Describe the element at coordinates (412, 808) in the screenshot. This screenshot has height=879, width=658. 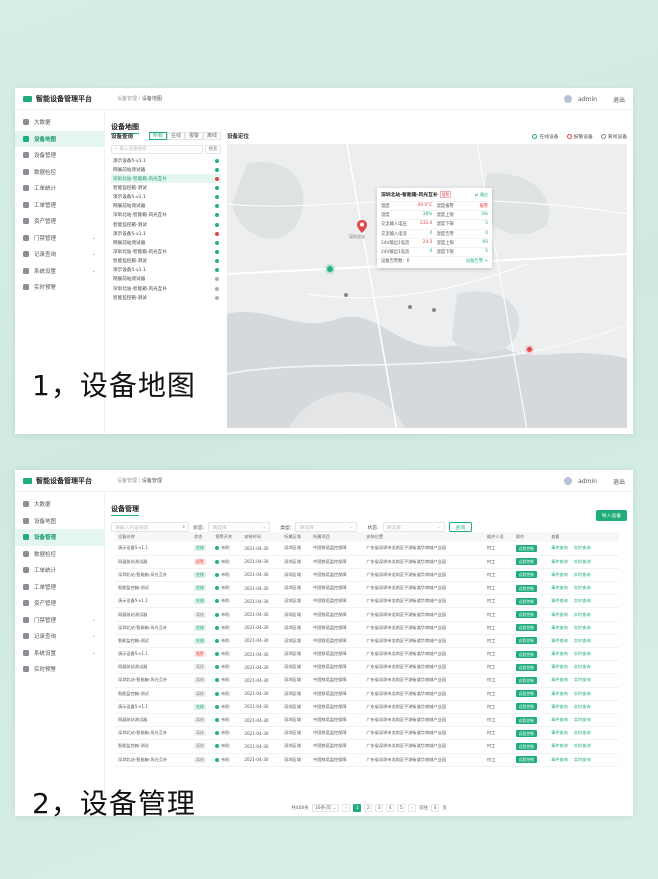
I see `next-page-button: ›` at that location.